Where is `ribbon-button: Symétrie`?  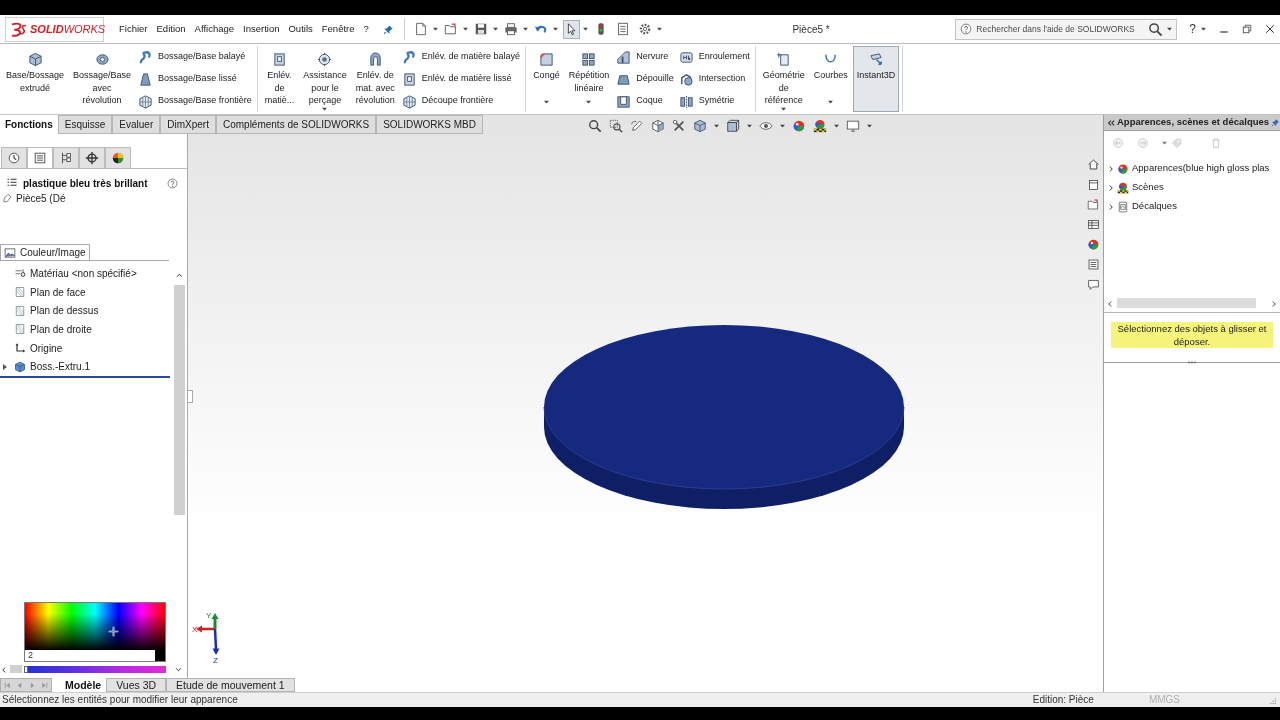
ribbon-button: Symétrie is located at coordinates (714, 101).